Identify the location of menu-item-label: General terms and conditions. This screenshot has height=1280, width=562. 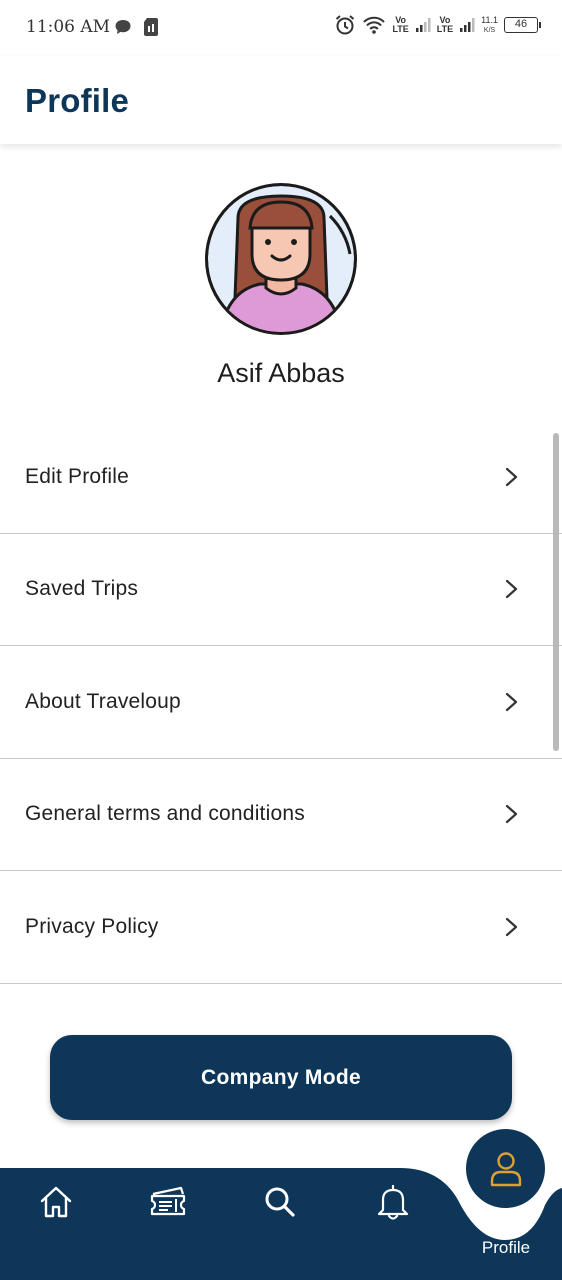
(165, 814).